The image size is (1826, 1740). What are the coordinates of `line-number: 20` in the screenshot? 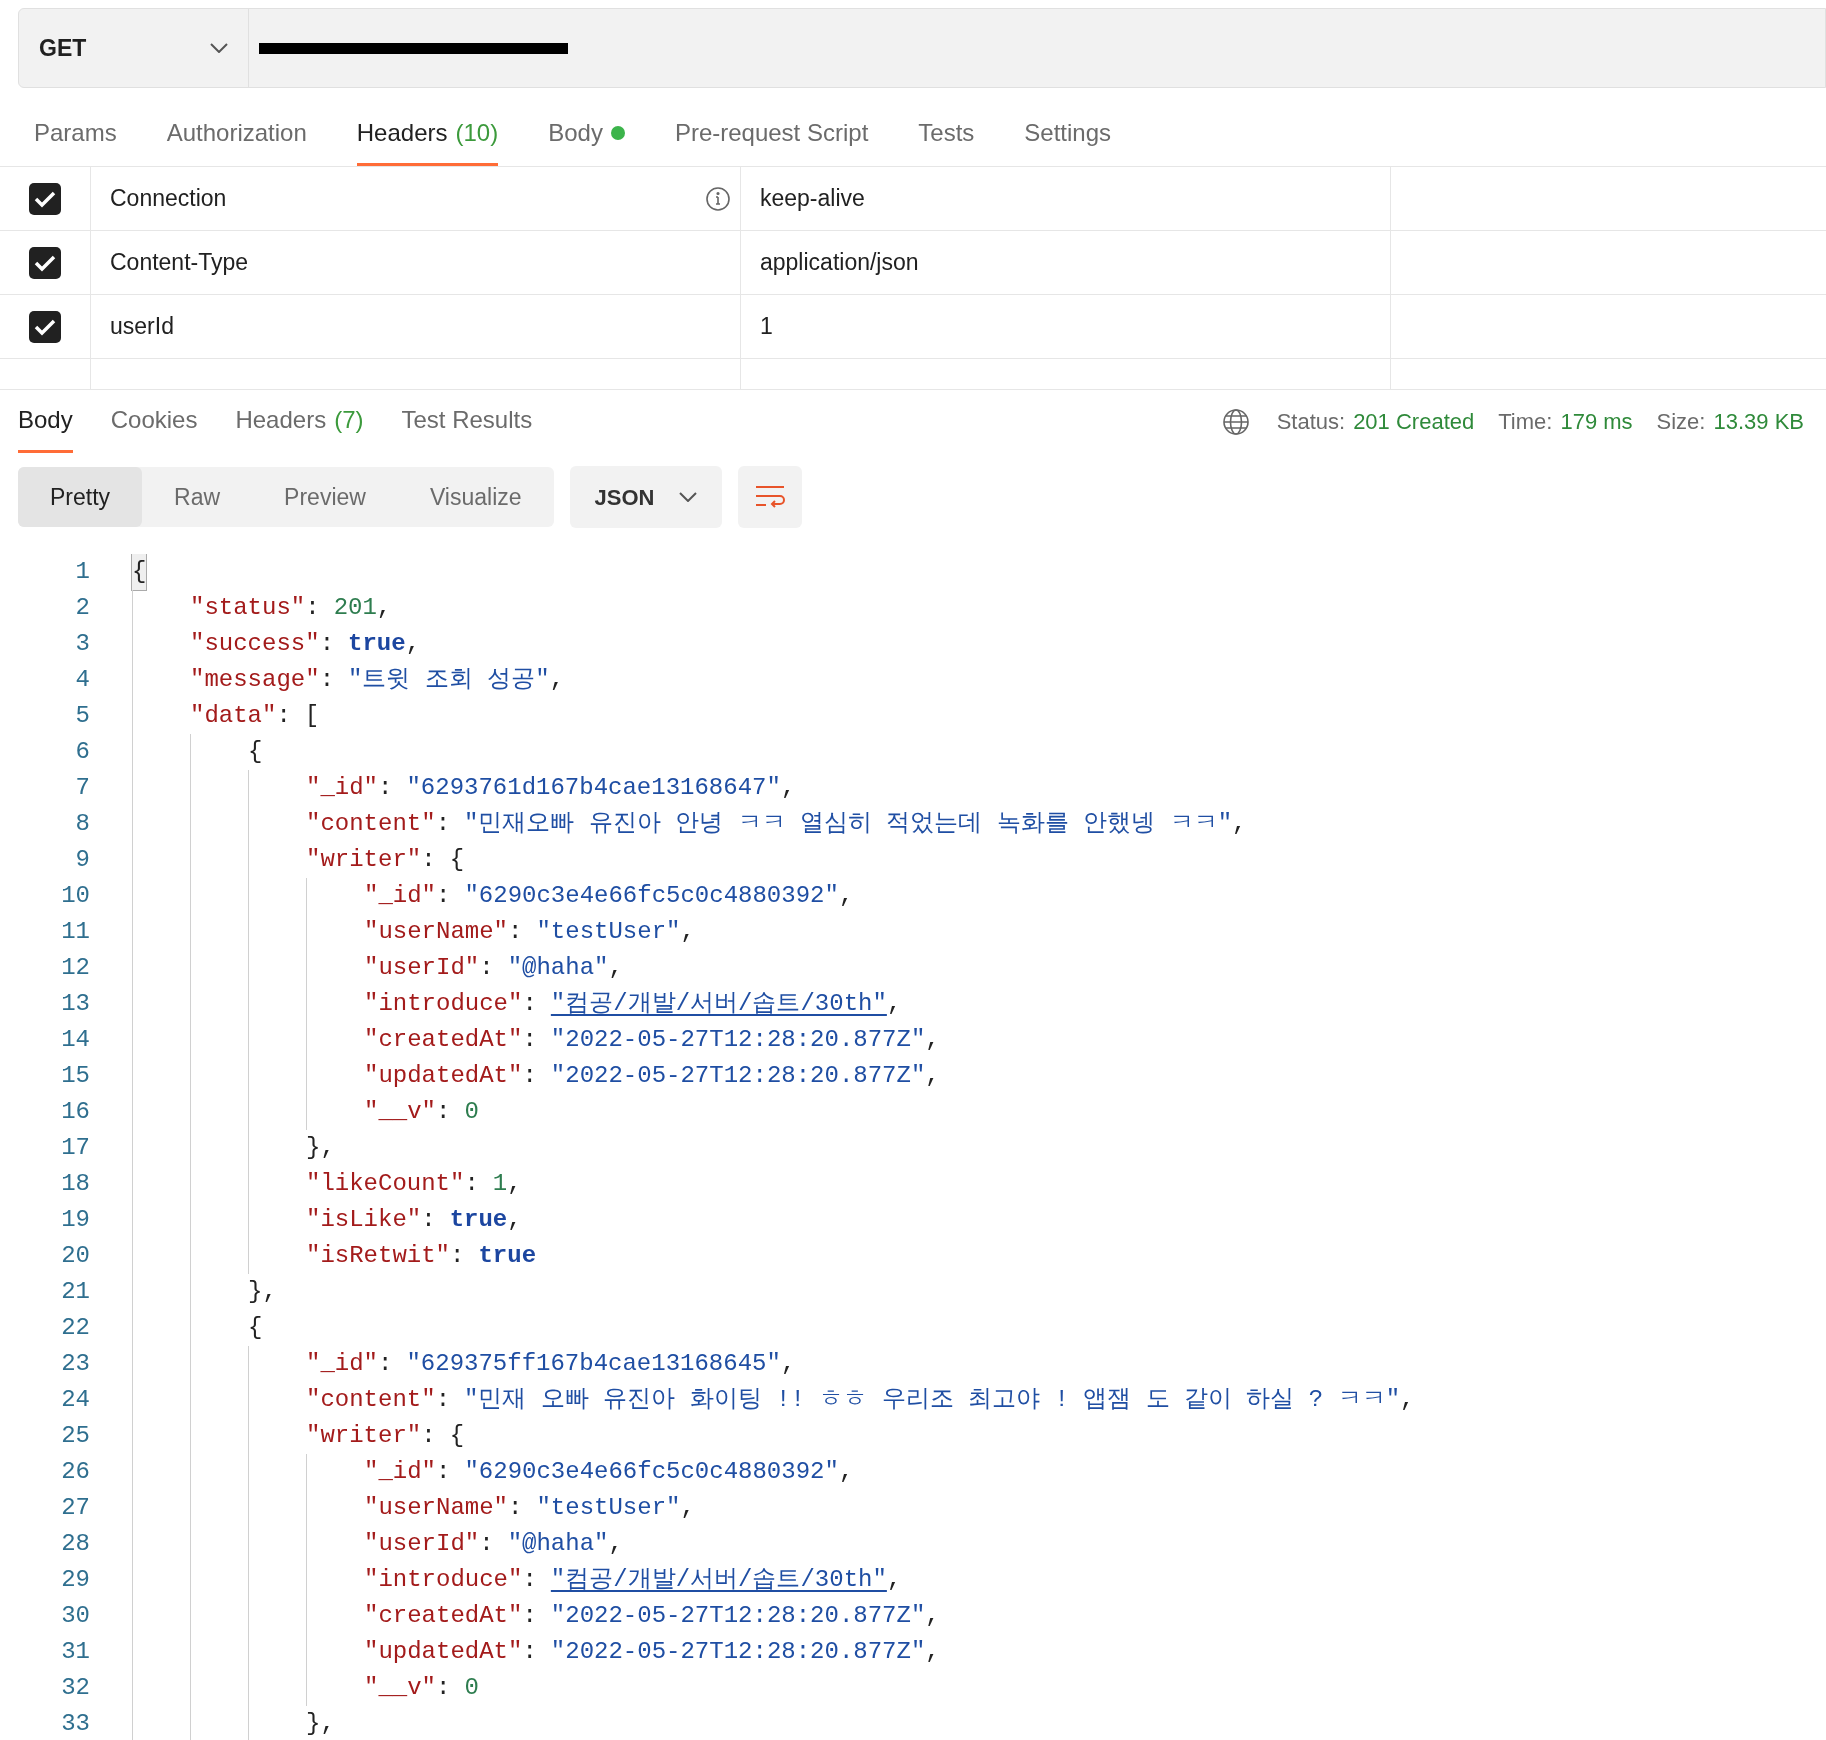 It's located at (75, 1256).